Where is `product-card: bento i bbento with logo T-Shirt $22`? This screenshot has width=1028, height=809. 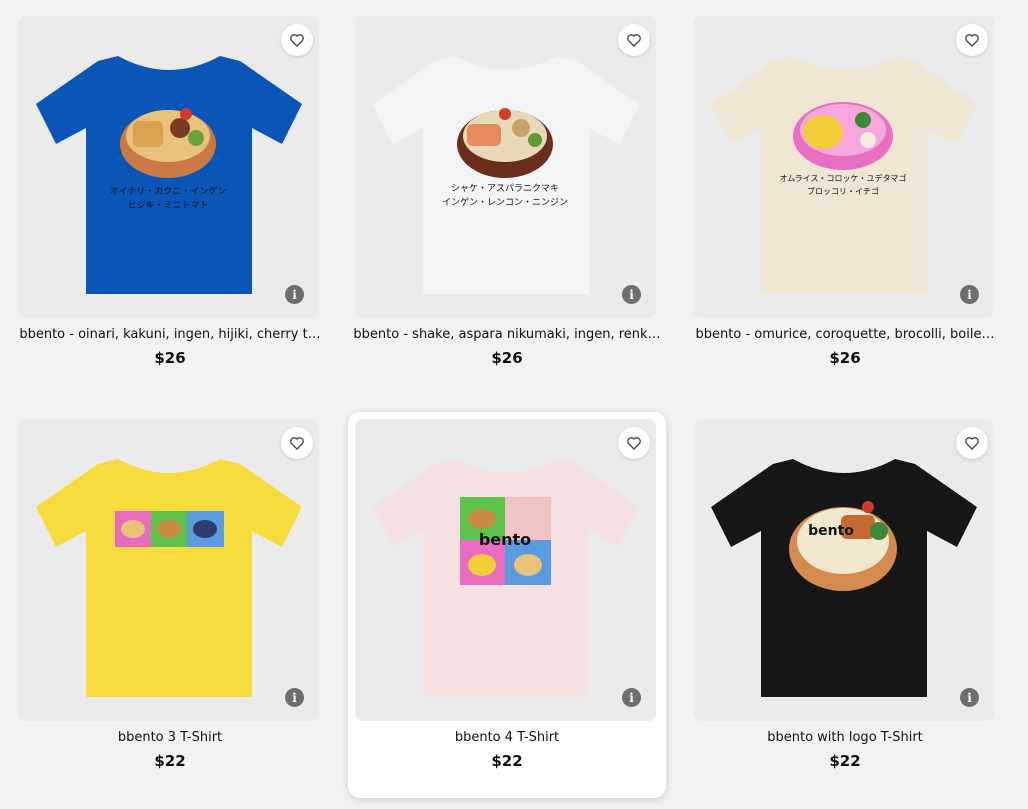 product-card: bento i bbento with logo T-Shirt $22 is located at coordinates (845, 605).